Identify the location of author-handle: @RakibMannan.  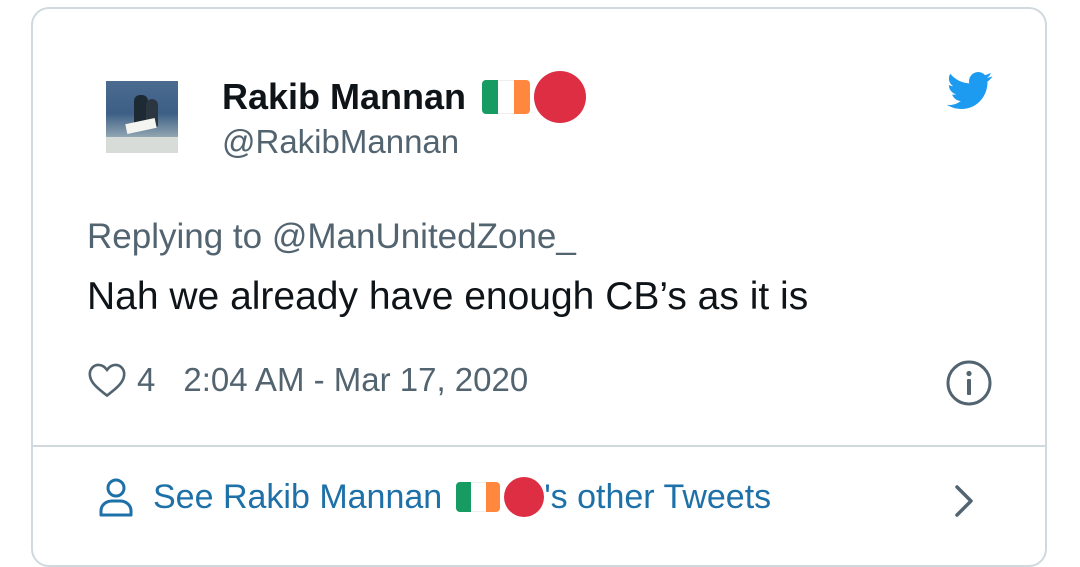
(340, 142).